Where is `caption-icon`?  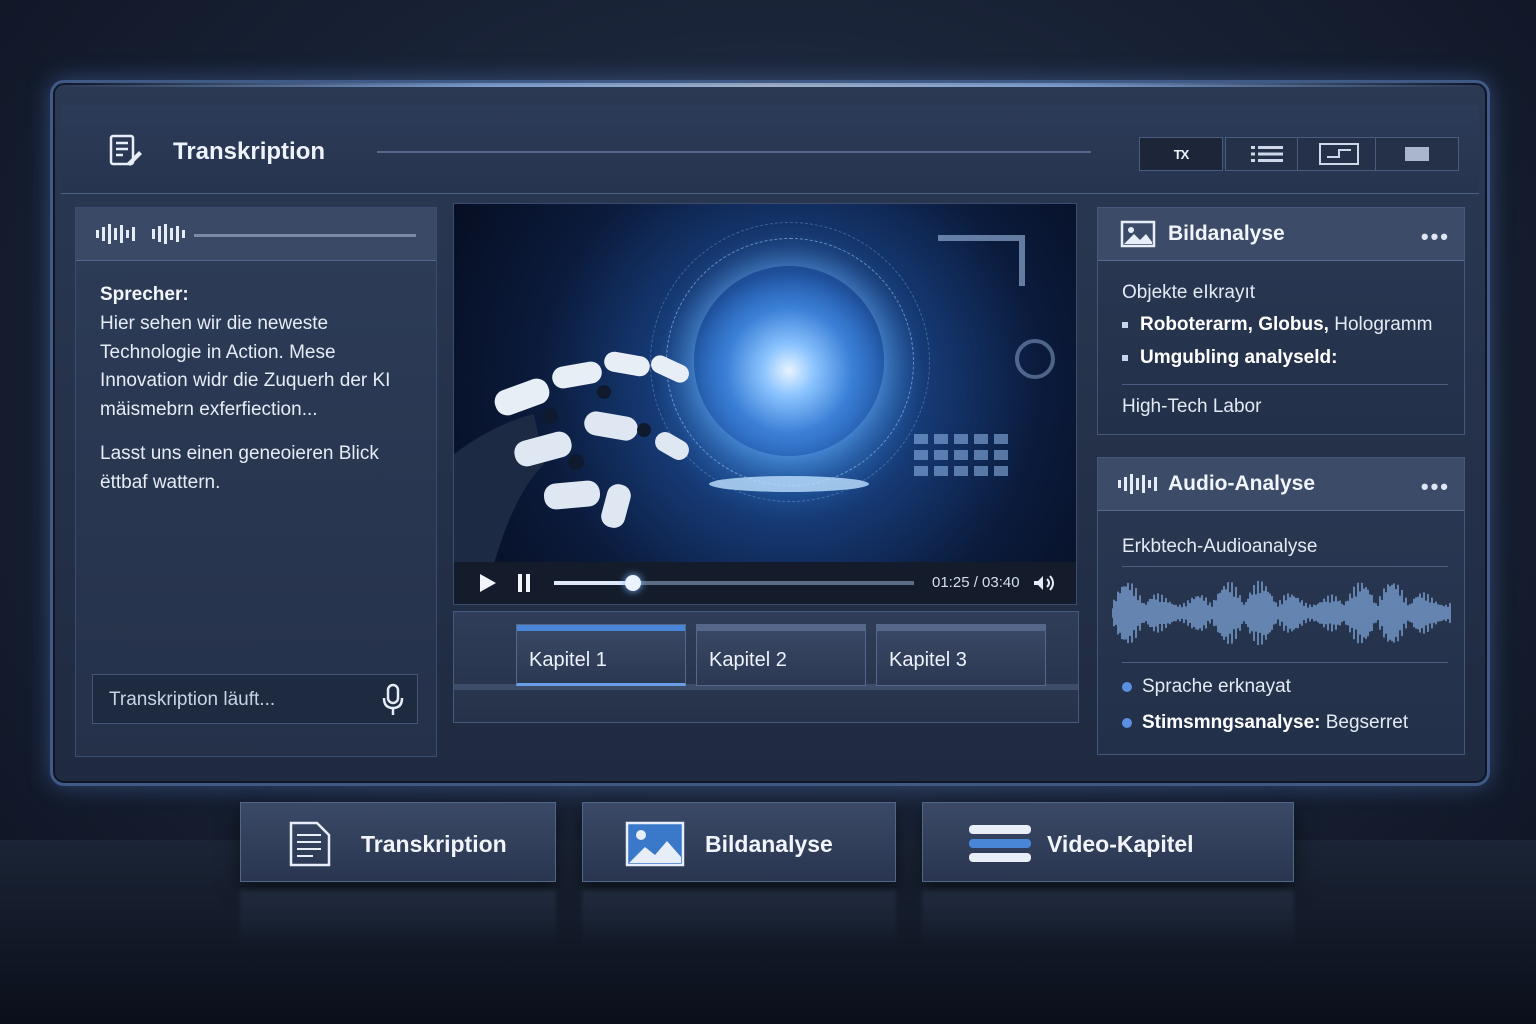
caption-icon is located at coordinates (1339, 154).